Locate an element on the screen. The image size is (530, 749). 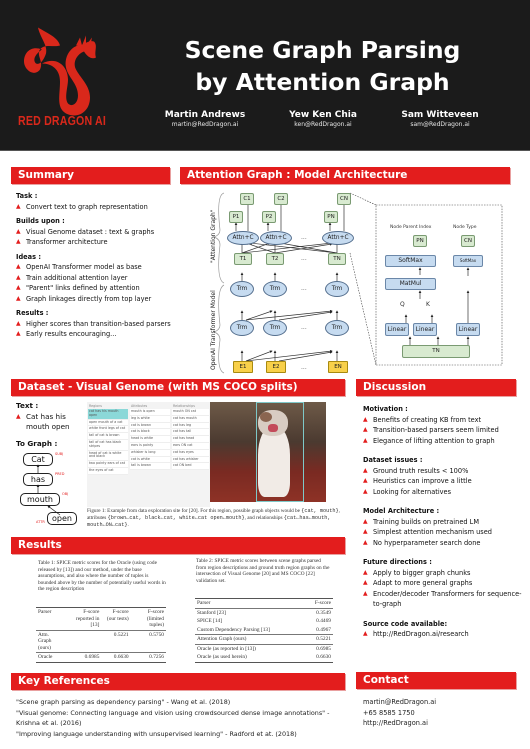
region-item: two pointy ears of cat is located at coordinates (108, 464).